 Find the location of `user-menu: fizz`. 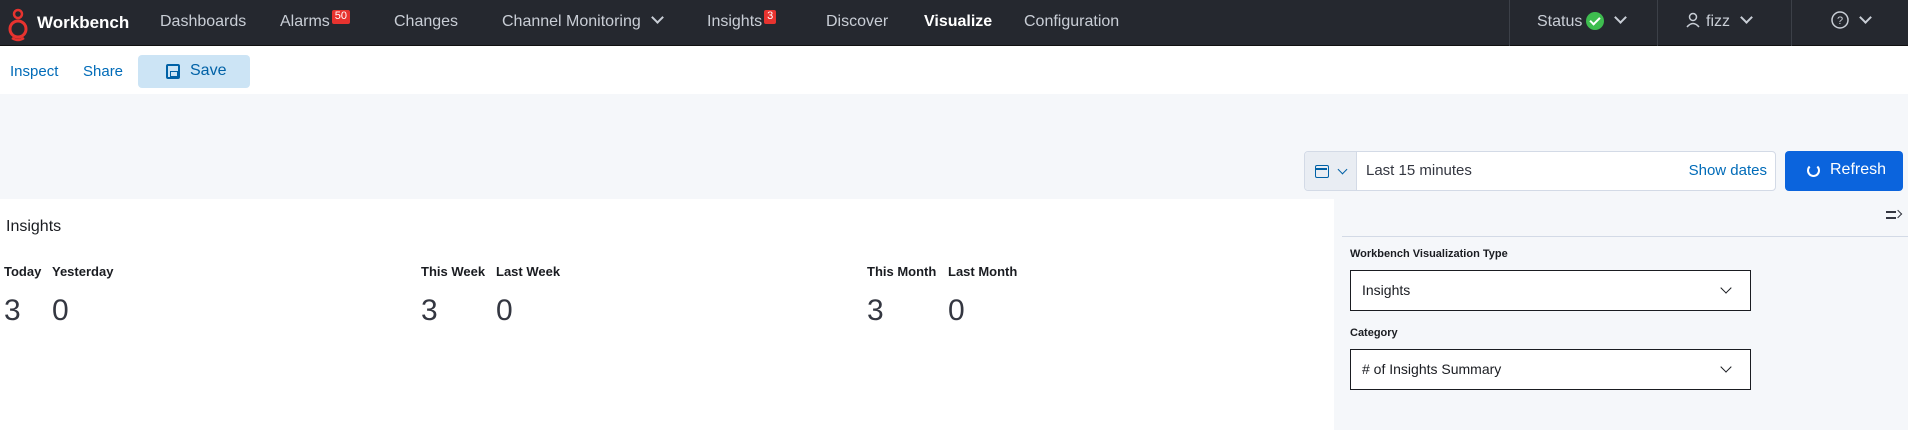

user-menu: fizz is located at coordinates (1719, 23).